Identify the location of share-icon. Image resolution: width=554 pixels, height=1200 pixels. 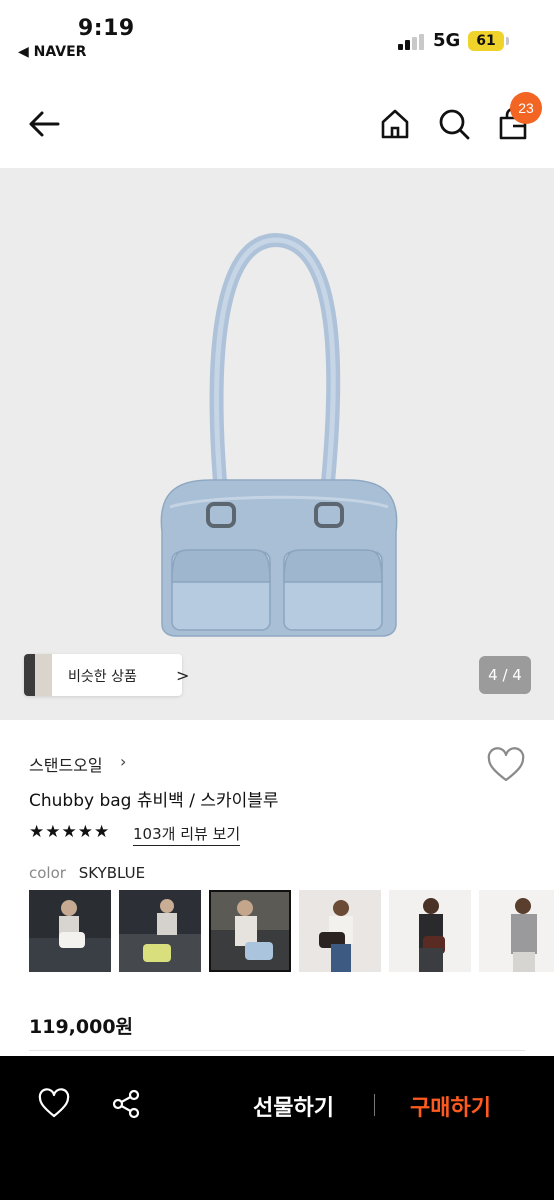
(126, 1104).